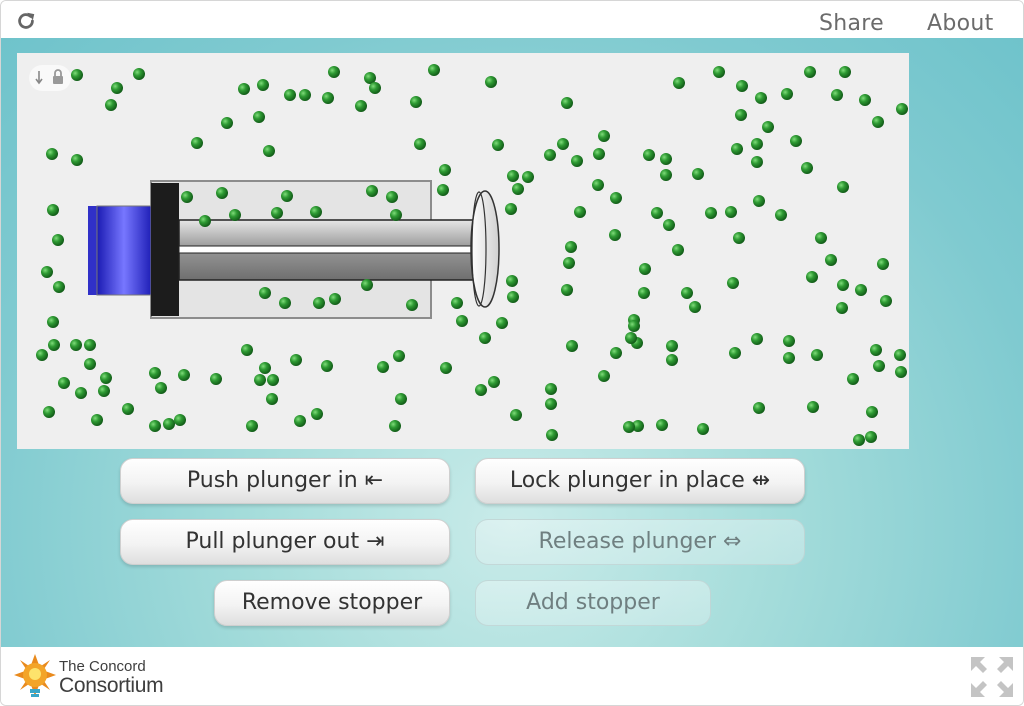 This screenshot has width=1024, height=706. Describe the element at coordinates (640, 481) in the screenshot. I see `lock-plunger-button: Lock plunger in place ⇹` at that location.